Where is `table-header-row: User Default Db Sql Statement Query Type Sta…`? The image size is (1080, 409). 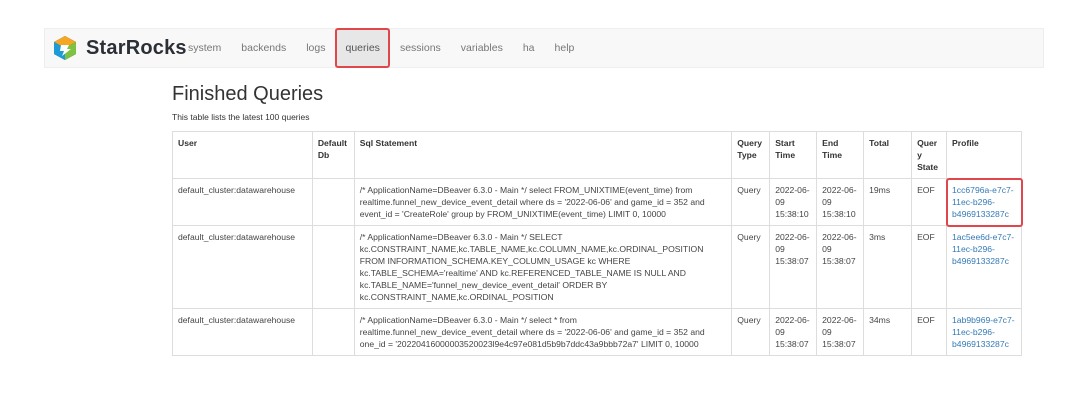
table-header-row: User Default Db Sql Statement Query Type Sta… is located at coordinates (597, 155).